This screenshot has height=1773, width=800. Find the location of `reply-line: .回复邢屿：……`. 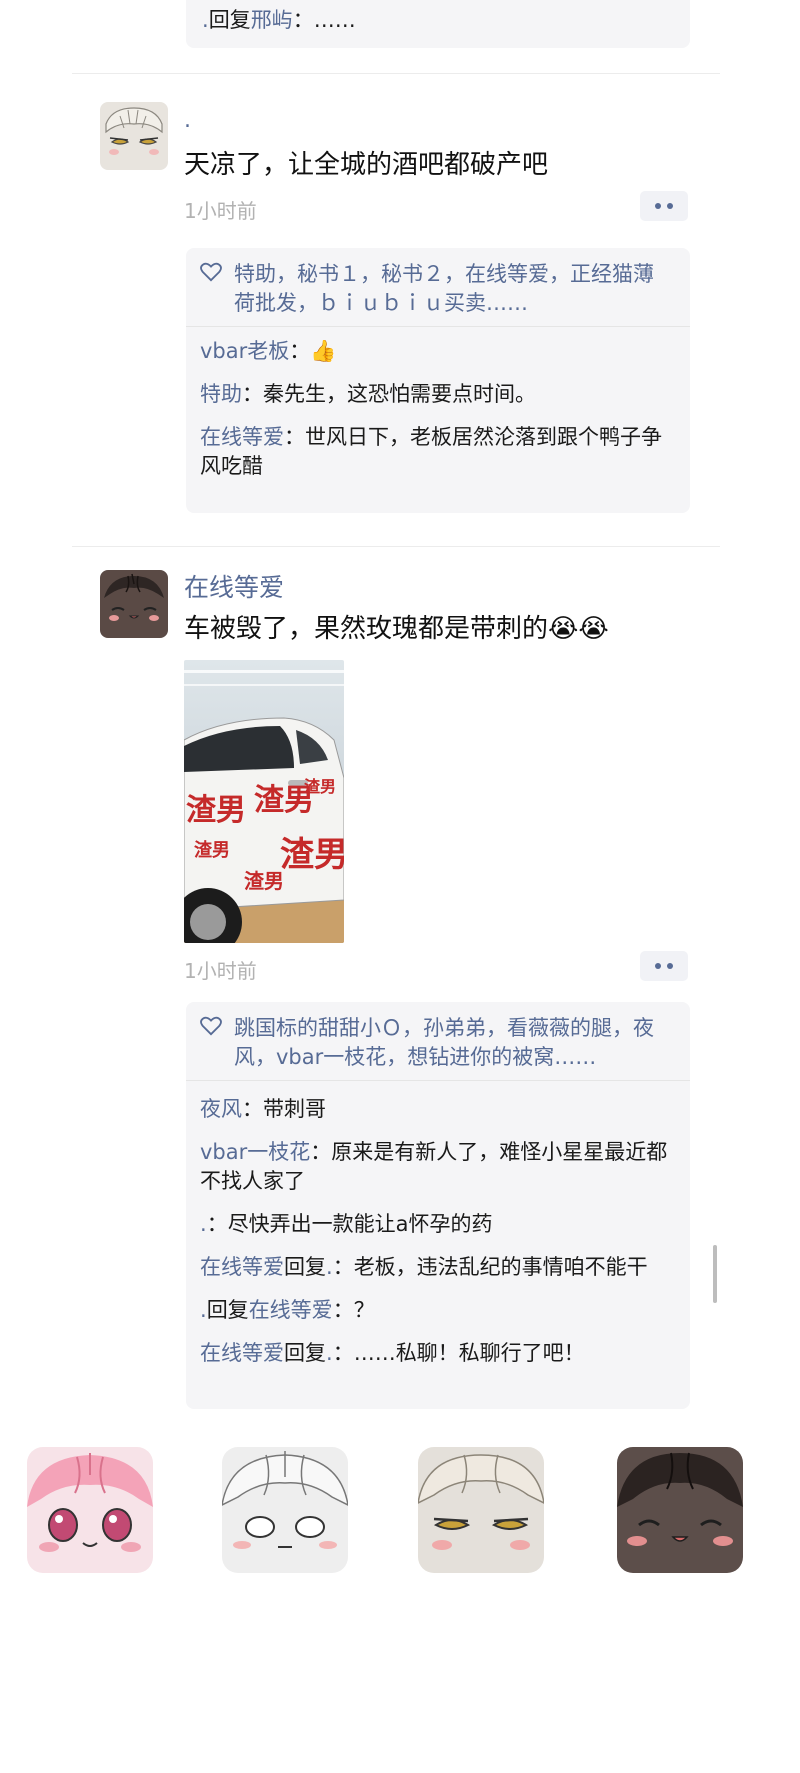

reply-line: .回复邢屿：…… is located at coordinates (279, 20).